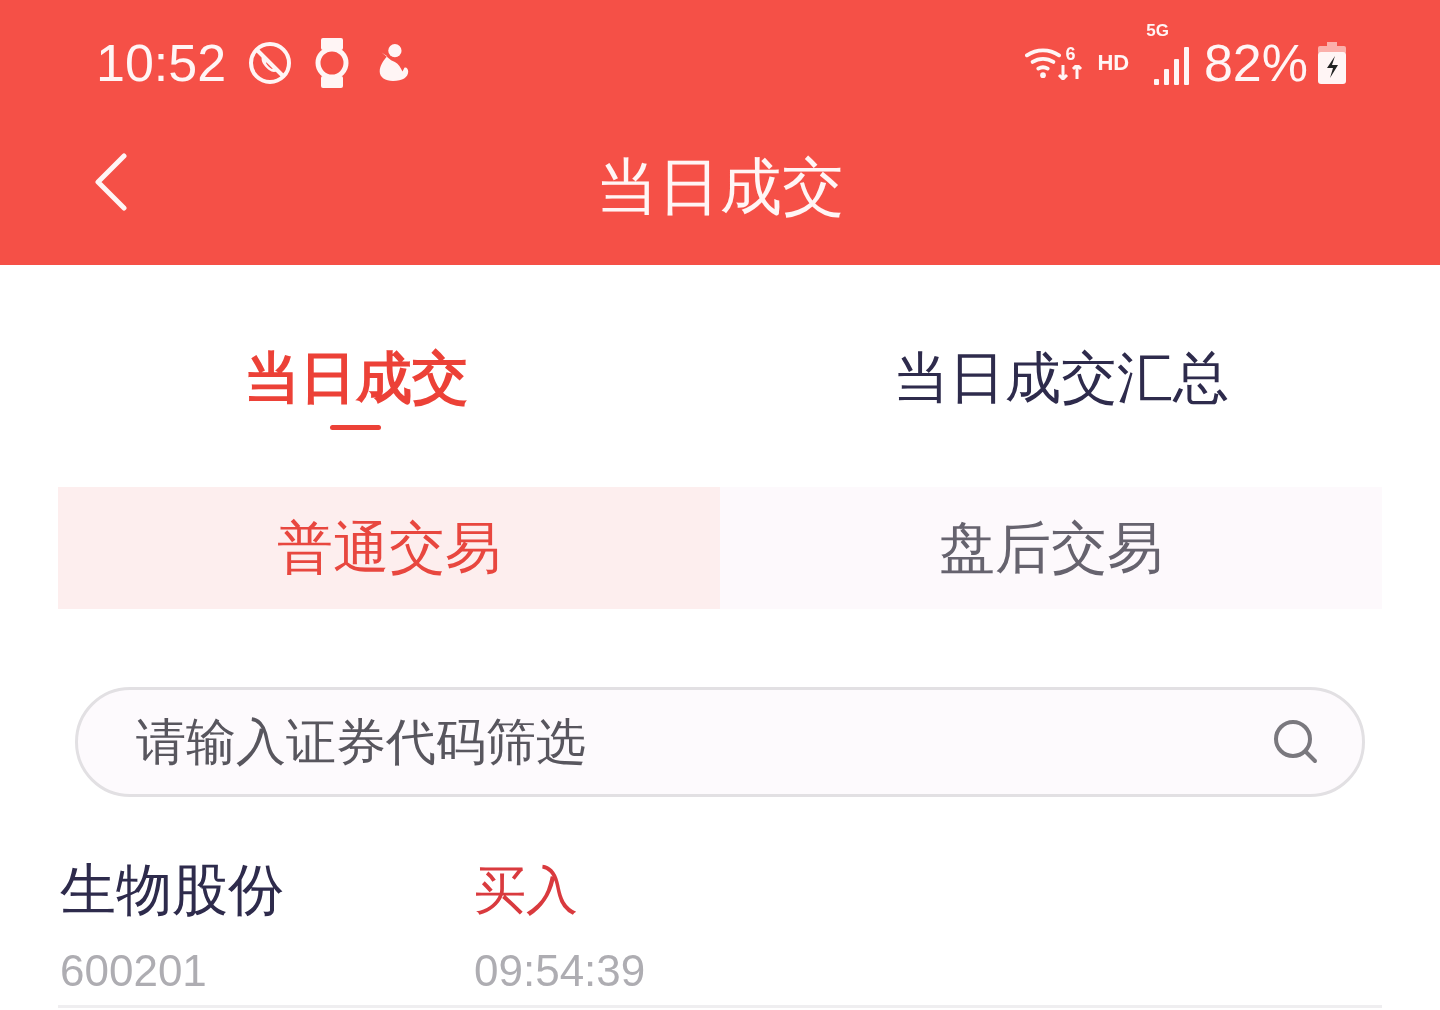 Image resolution: width=1440 pixels, height=1010 pixels. I want to click on status-time: 10:52, so click(161, 62).